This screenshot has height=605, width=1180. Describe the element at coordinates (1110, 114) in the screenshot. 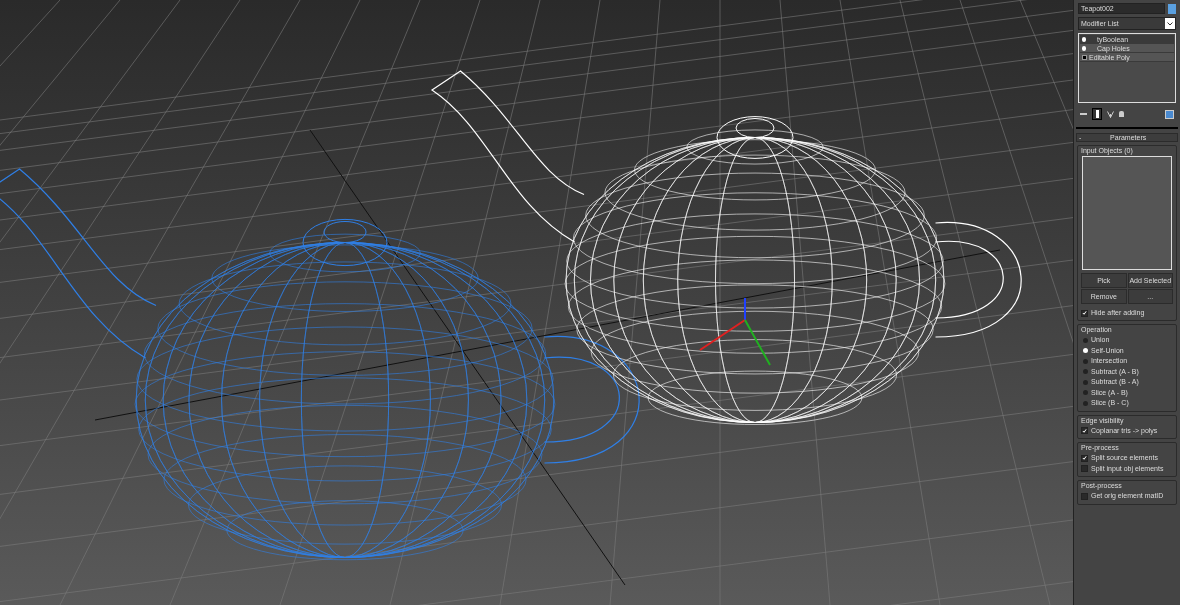

I see `fork-icon` at that location.